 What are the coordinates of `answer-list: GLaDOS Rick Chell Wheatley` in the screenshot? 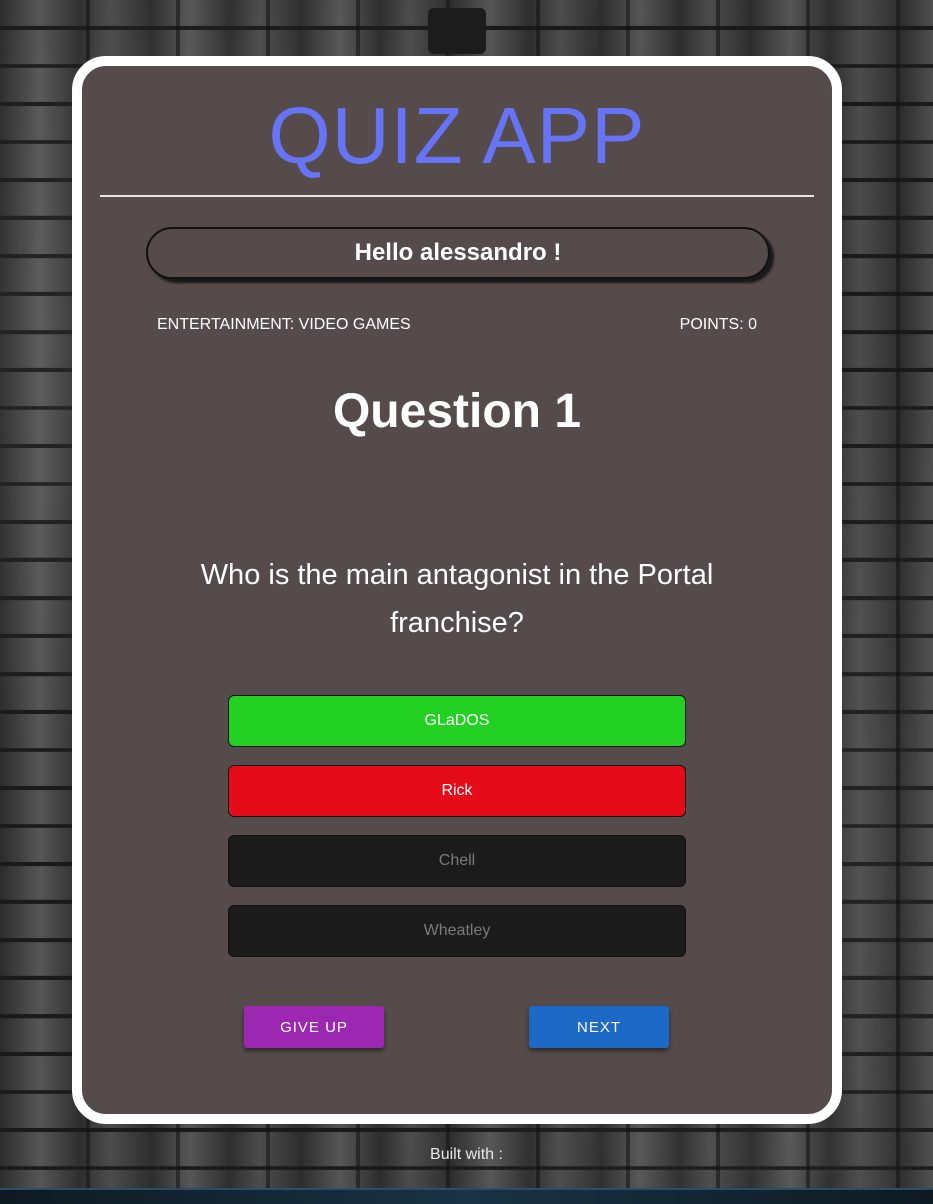 It's located at (457, 835).